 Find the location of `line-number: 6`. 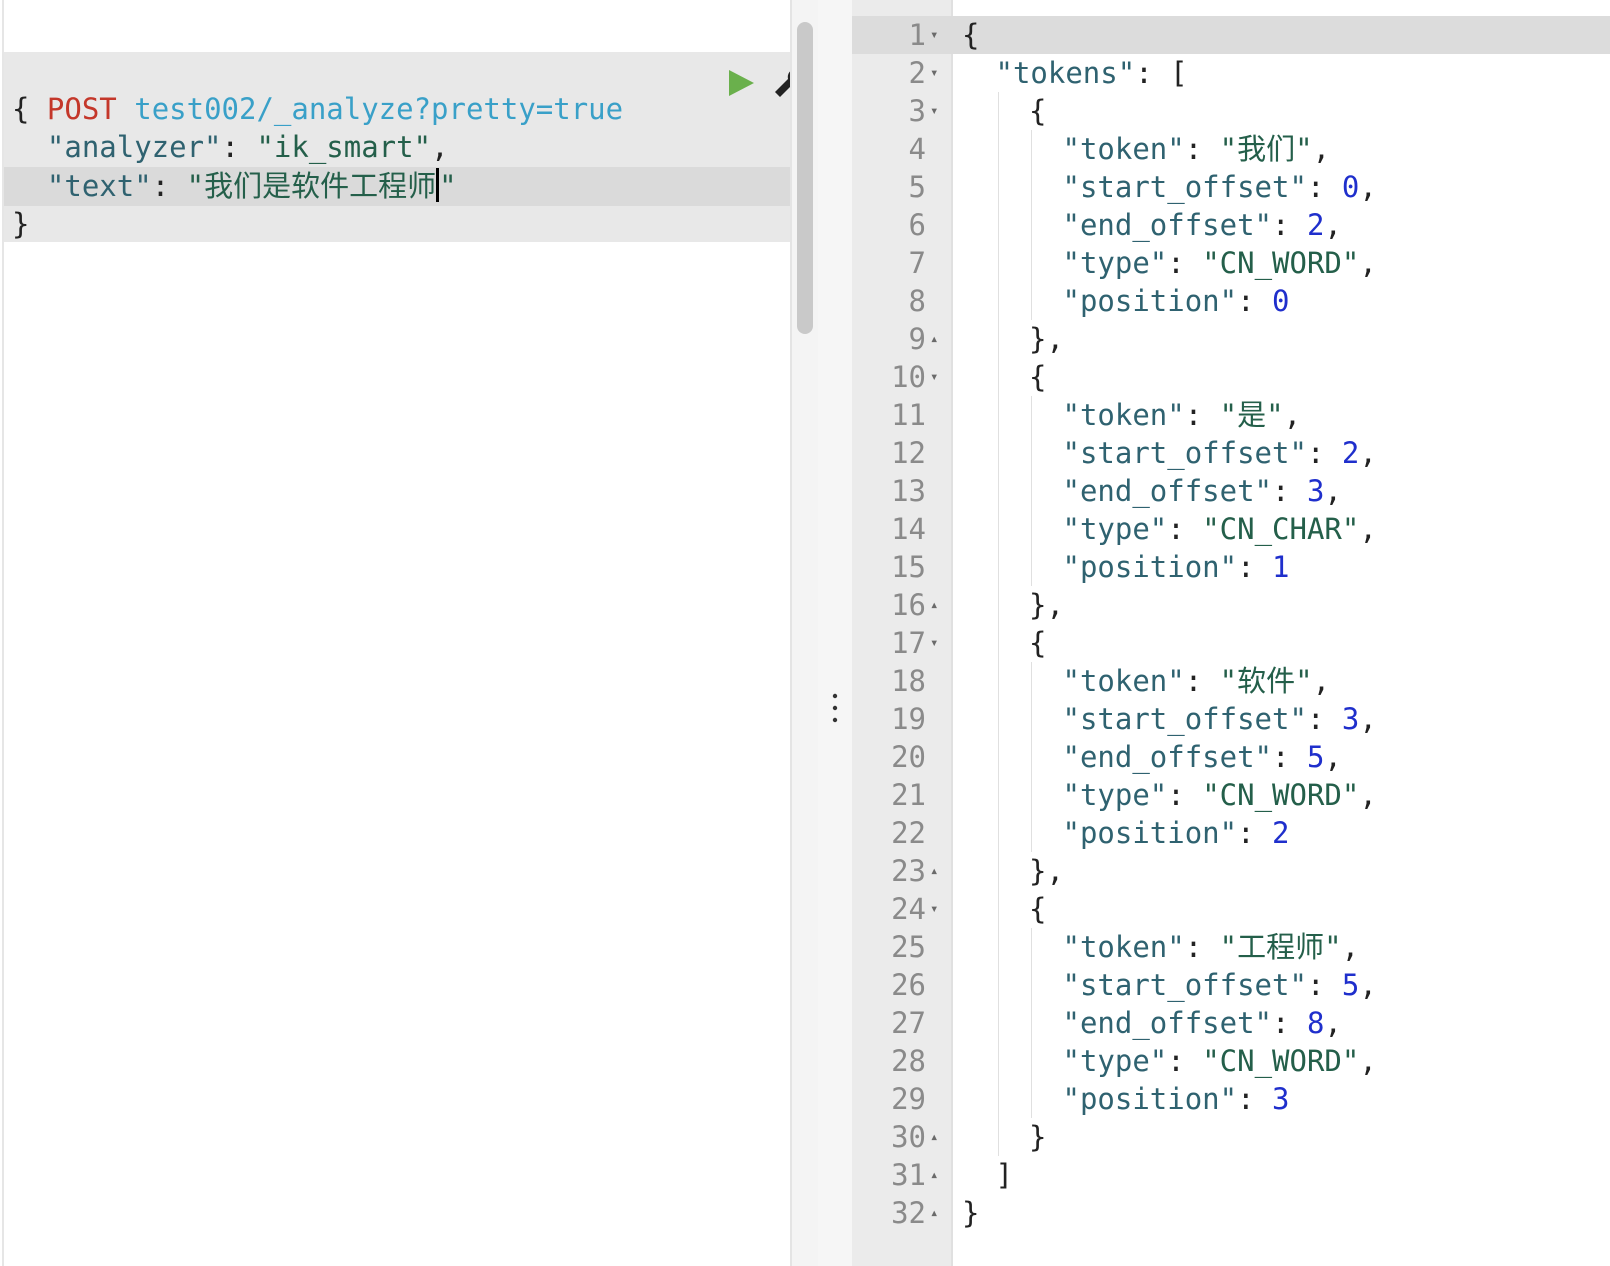

line-number: 6 is located at coordinates (917, 225).